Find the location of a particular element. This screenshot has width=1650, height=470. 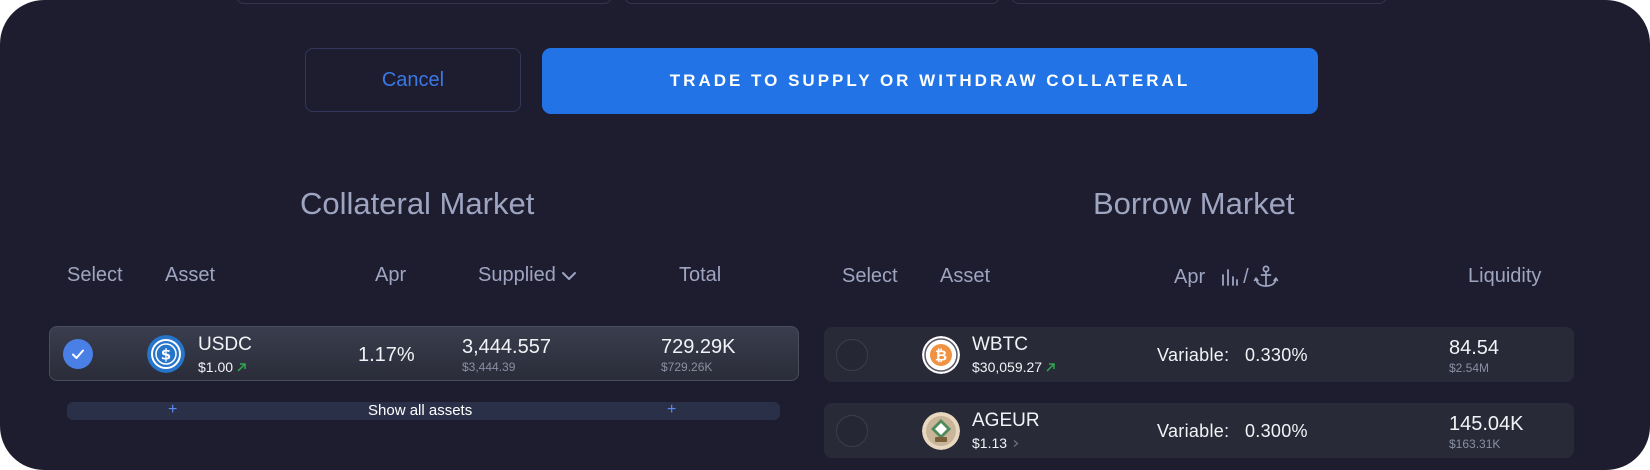

anchor-icon is located at coordinates (1266, 277).